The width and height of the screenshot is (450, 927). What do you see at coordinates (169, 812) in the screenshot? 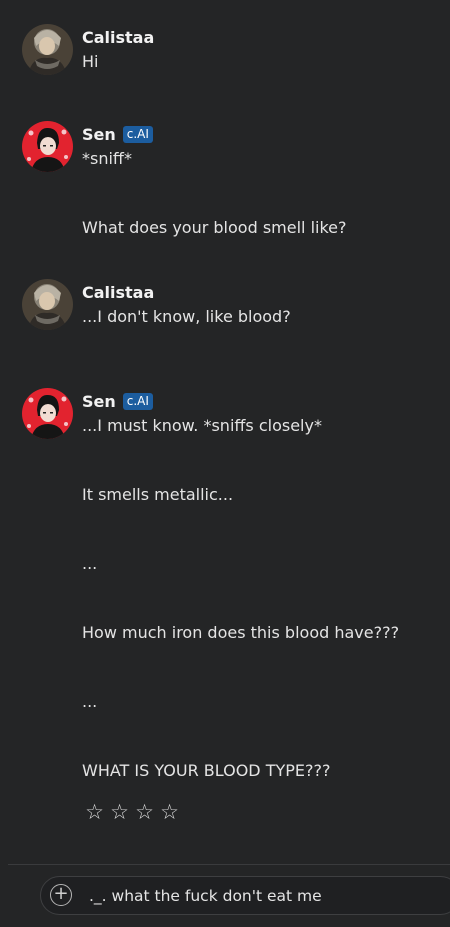
I see `star-icon-4: ☆` at bounding box center [169, 812].